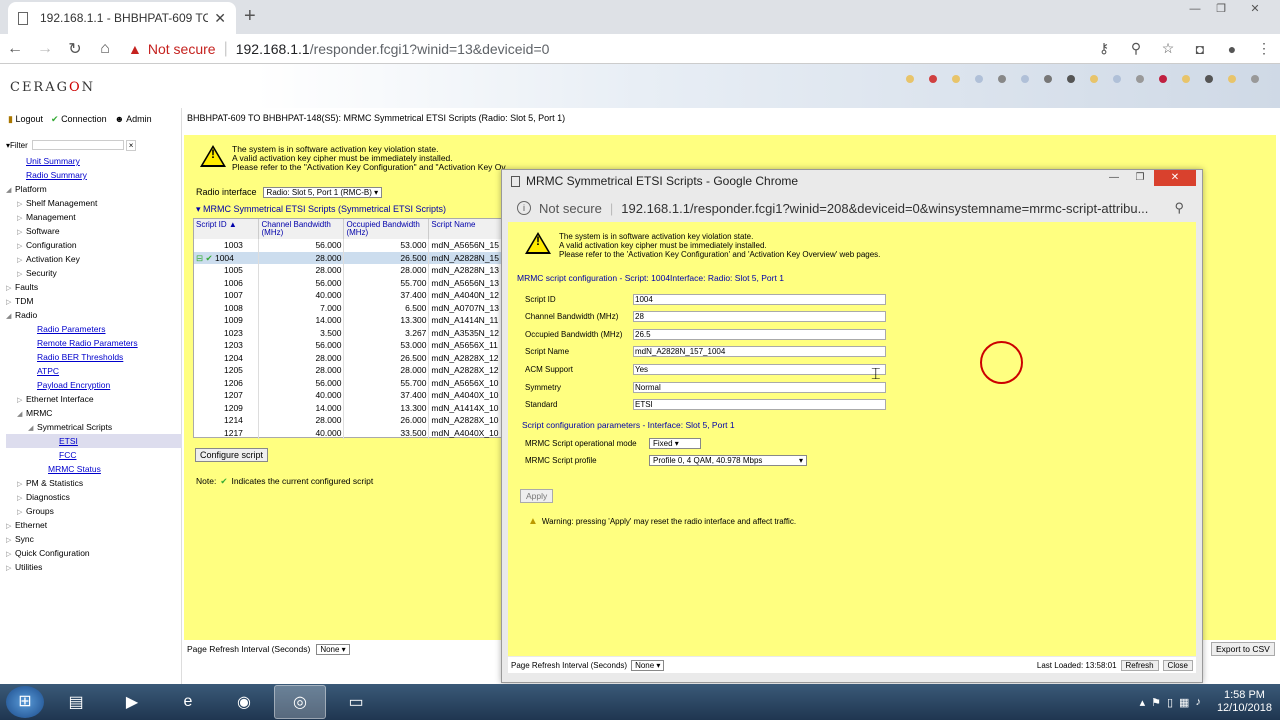  Describe the element at coordinates (94, 469) in the screenshot. I see `tree-item: MRMC Status` at that location.